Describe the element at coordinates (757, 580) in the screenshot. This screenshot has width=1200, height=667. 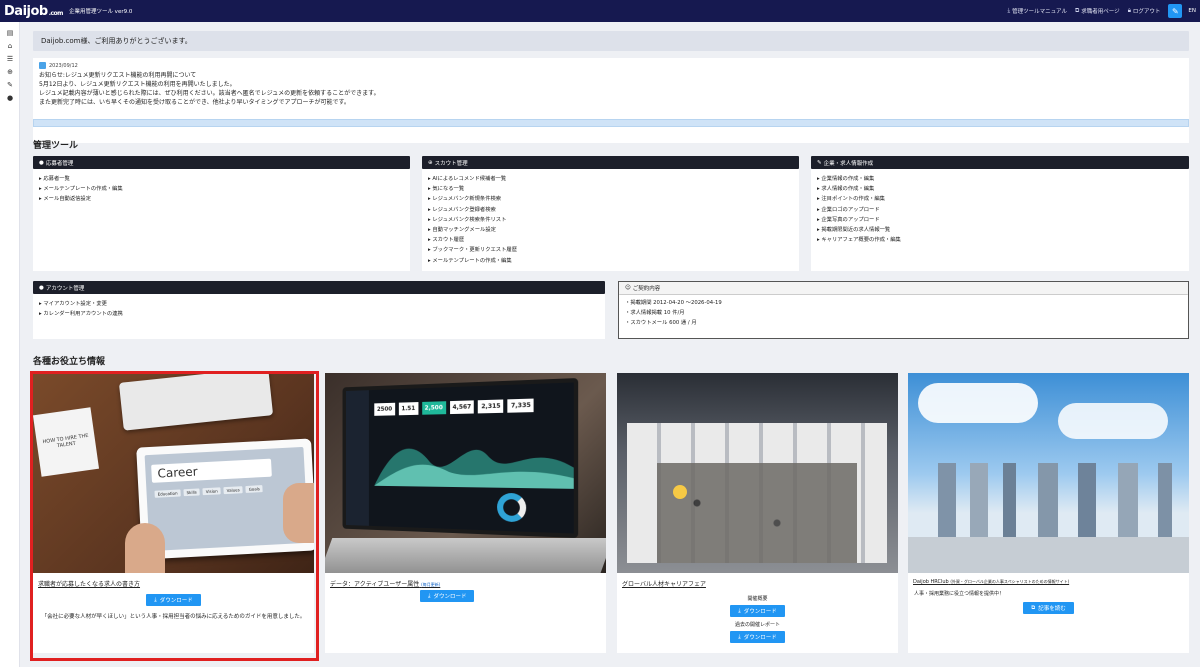
I see `card-title-link: グローバル人材キャリアフェア` at that location.